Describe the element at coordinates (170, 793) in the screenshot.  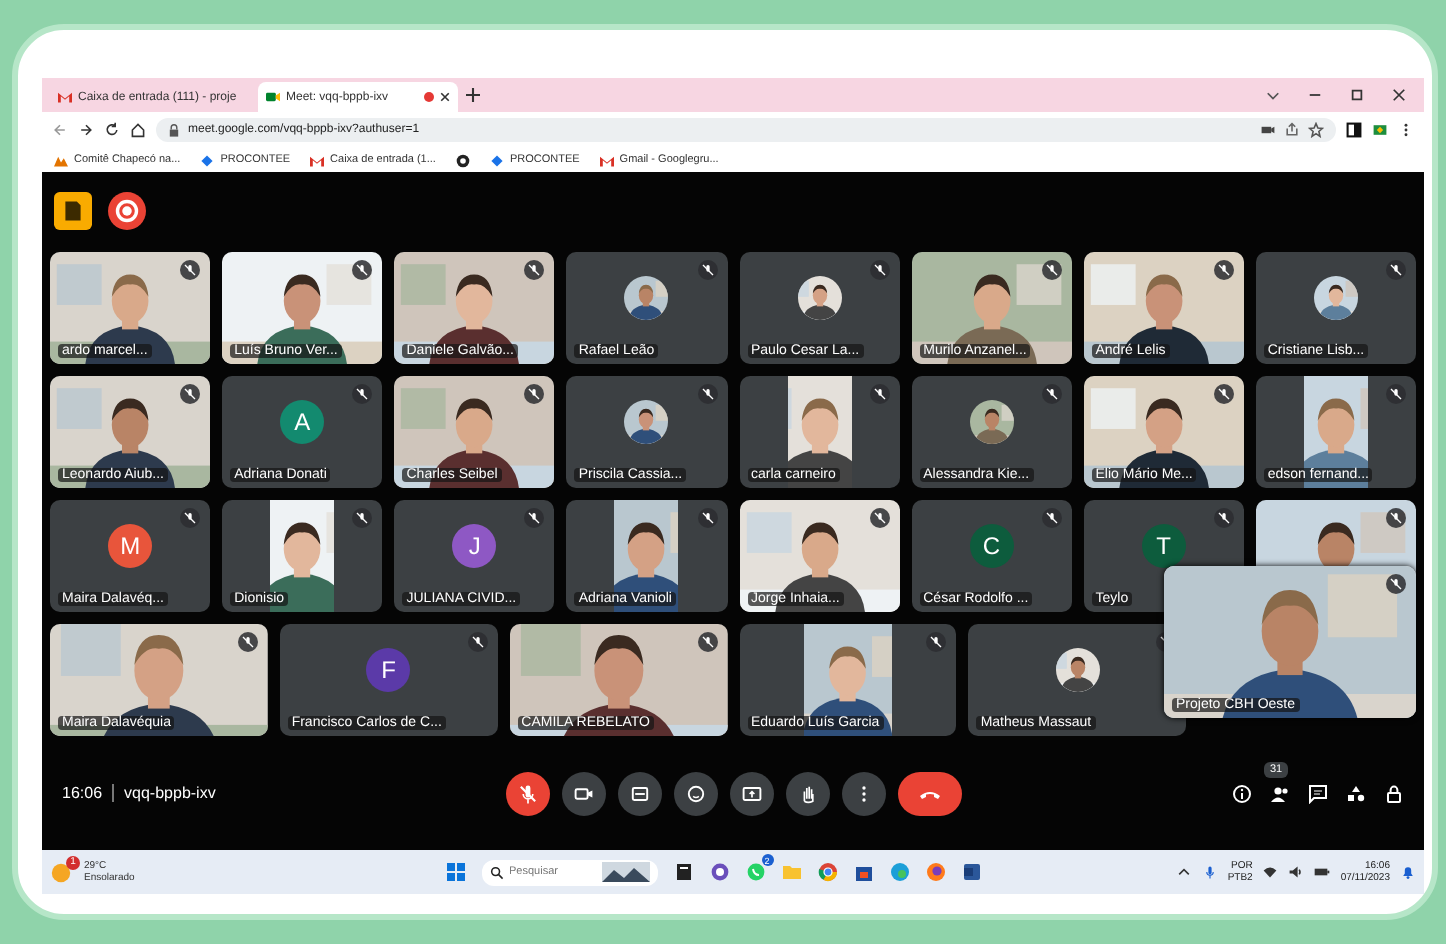
I see `meeting-code: vqq-bppb-ixv` at that location.